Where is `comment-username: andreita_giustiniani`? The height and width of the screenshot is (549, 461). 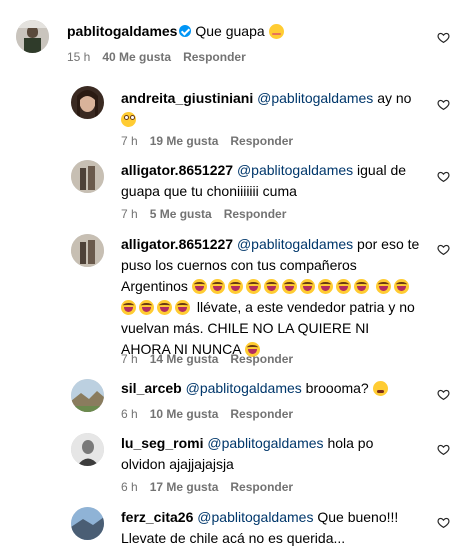 comment-username: andreita_giustiniani is located at coordinates (187, 98).